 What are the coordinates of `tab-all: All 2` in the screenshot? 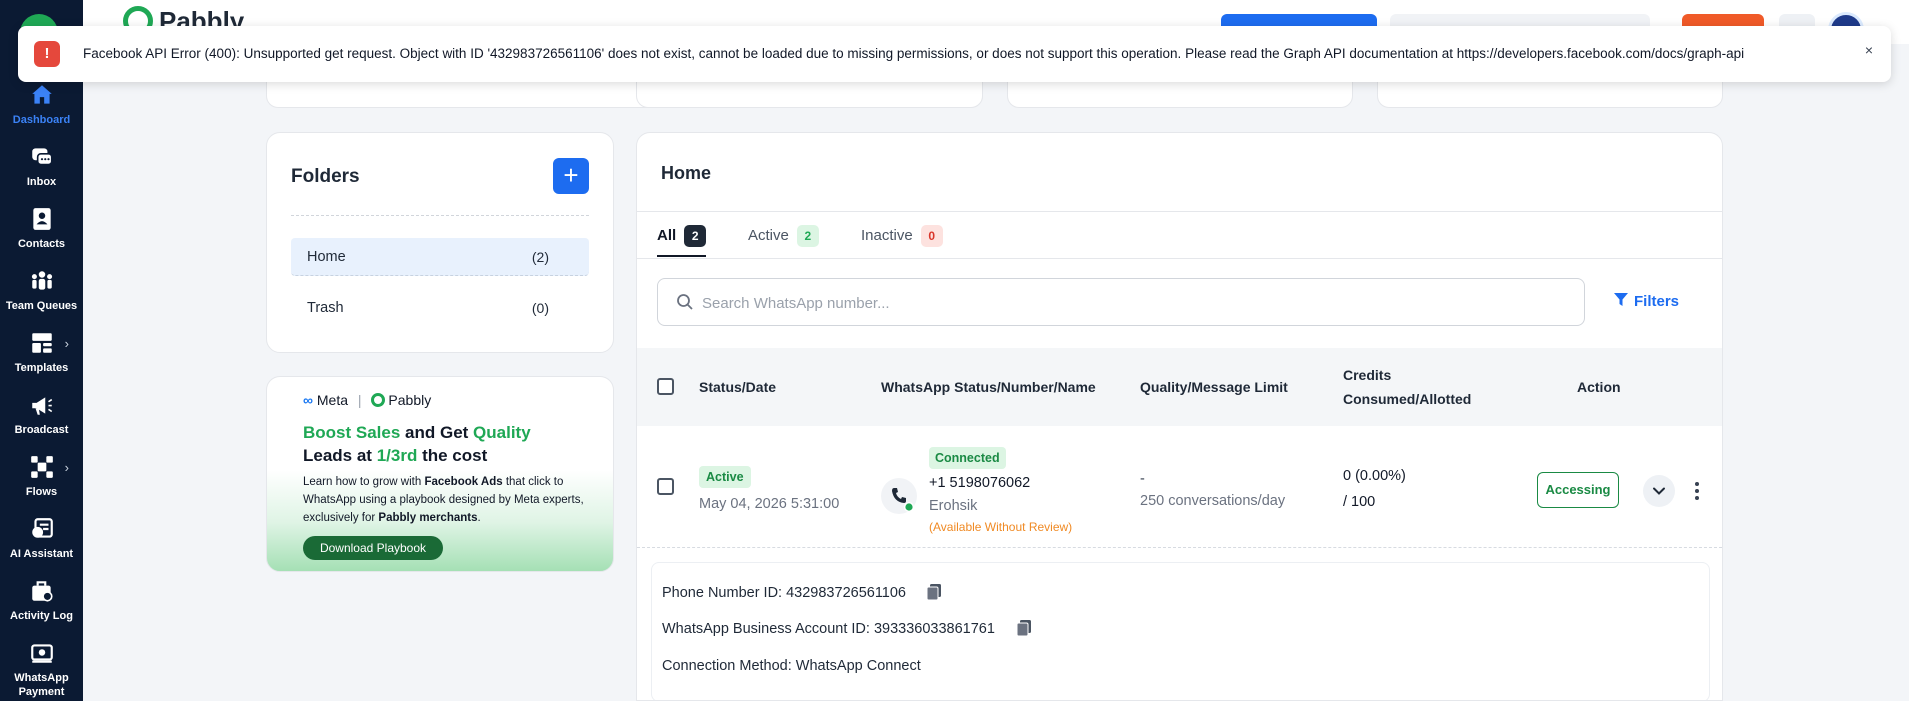 It's located at (682, 241).